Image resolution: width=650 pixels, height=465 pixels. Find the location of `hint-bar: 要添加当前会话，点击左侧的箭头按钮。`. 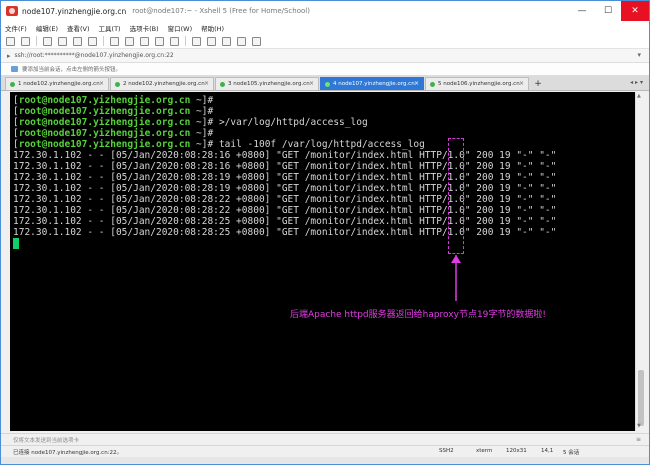

hint-bar: 要添加当前会话，点击左侧的箭头按钮。 is located at coordinates (325, 69).